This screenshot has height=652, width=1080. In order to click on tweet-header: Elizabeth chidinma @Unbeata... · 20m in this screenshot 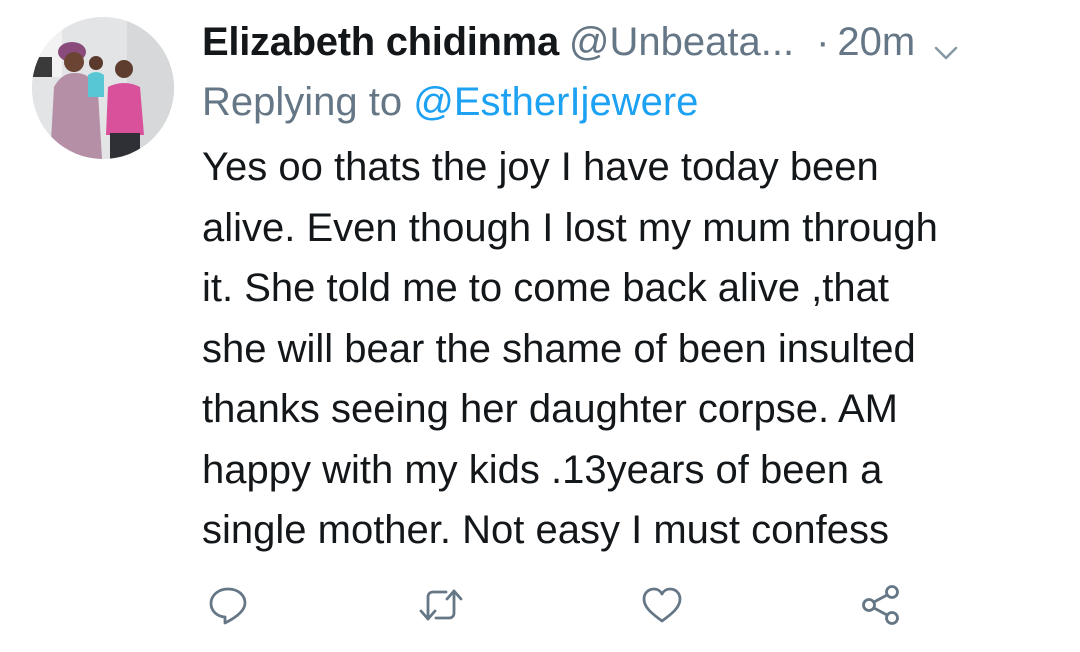, I will do `click(632, 42)`.